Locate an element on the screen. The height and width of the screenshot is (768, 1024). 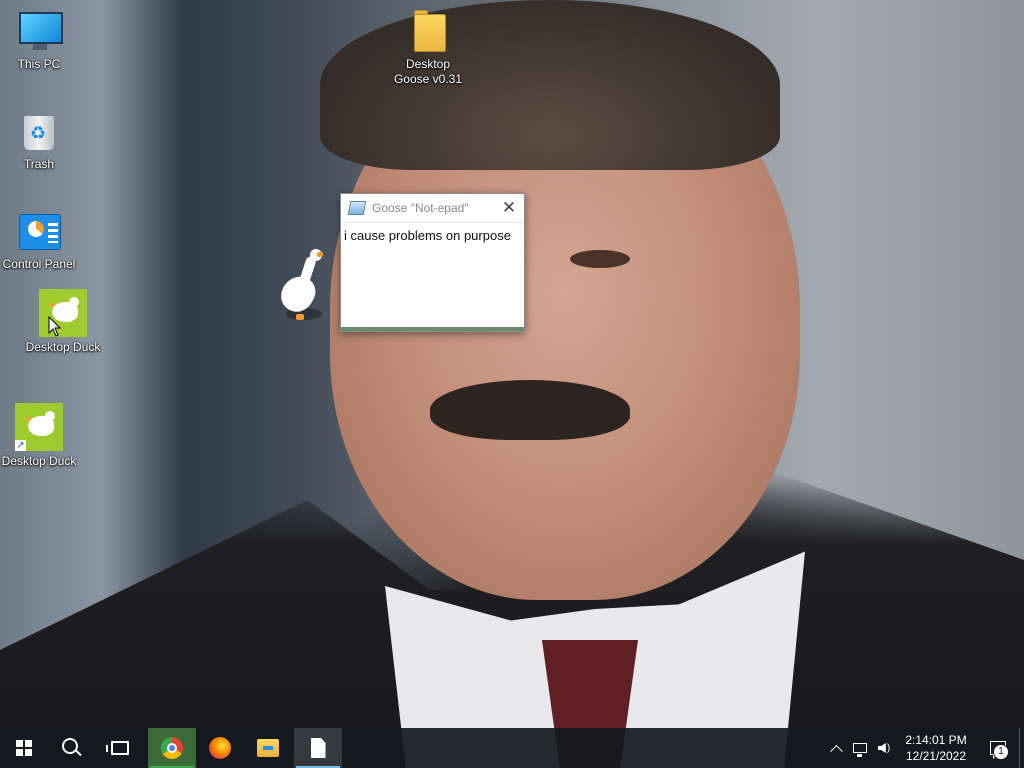
taskbar-notepad-button is located at coordinates (318, 748).